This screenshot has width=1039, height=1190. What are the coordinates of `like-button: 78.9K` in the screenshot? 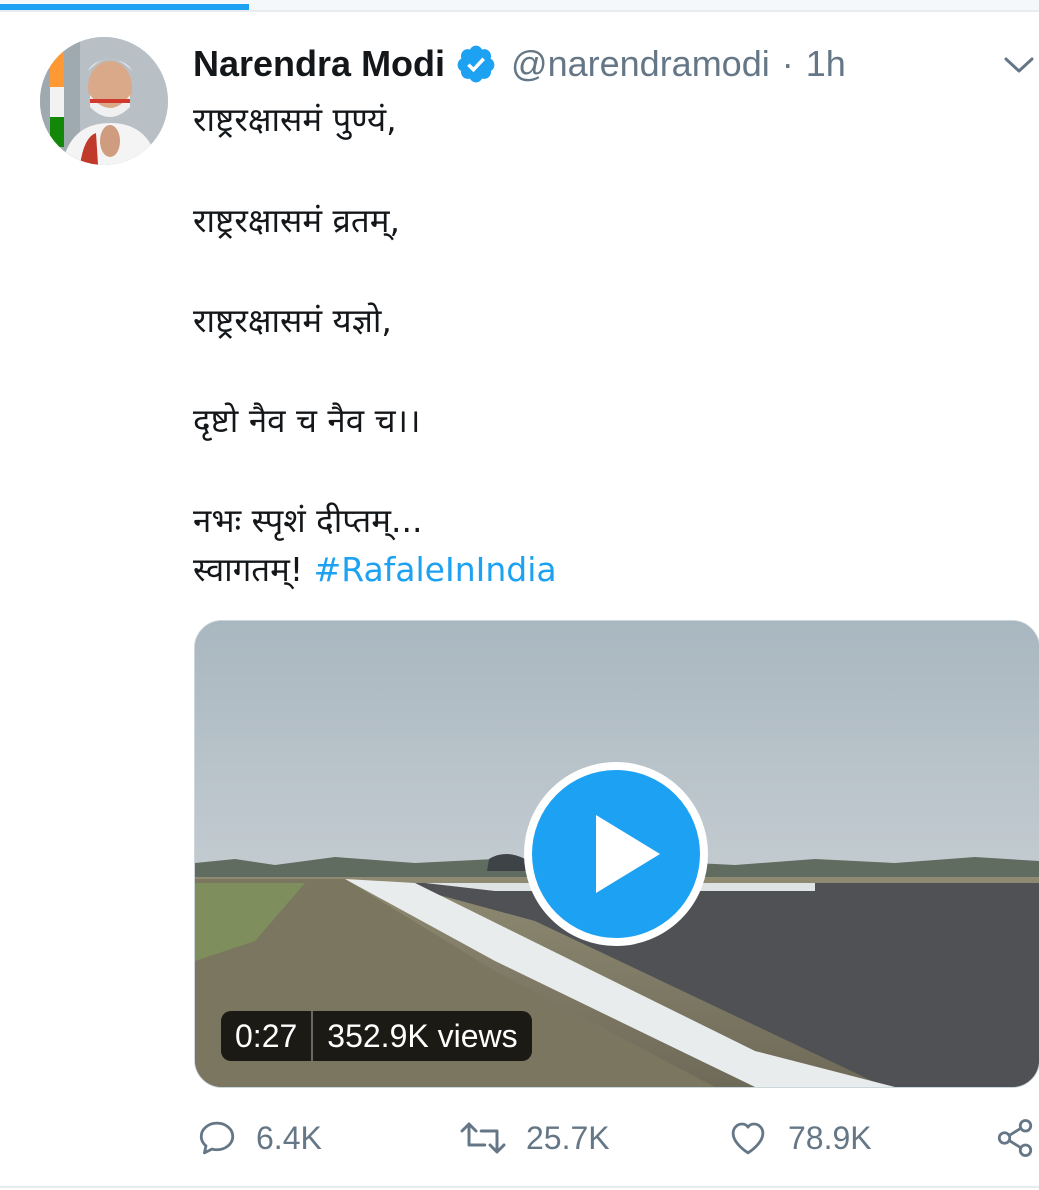 It's located at (799, 1138).